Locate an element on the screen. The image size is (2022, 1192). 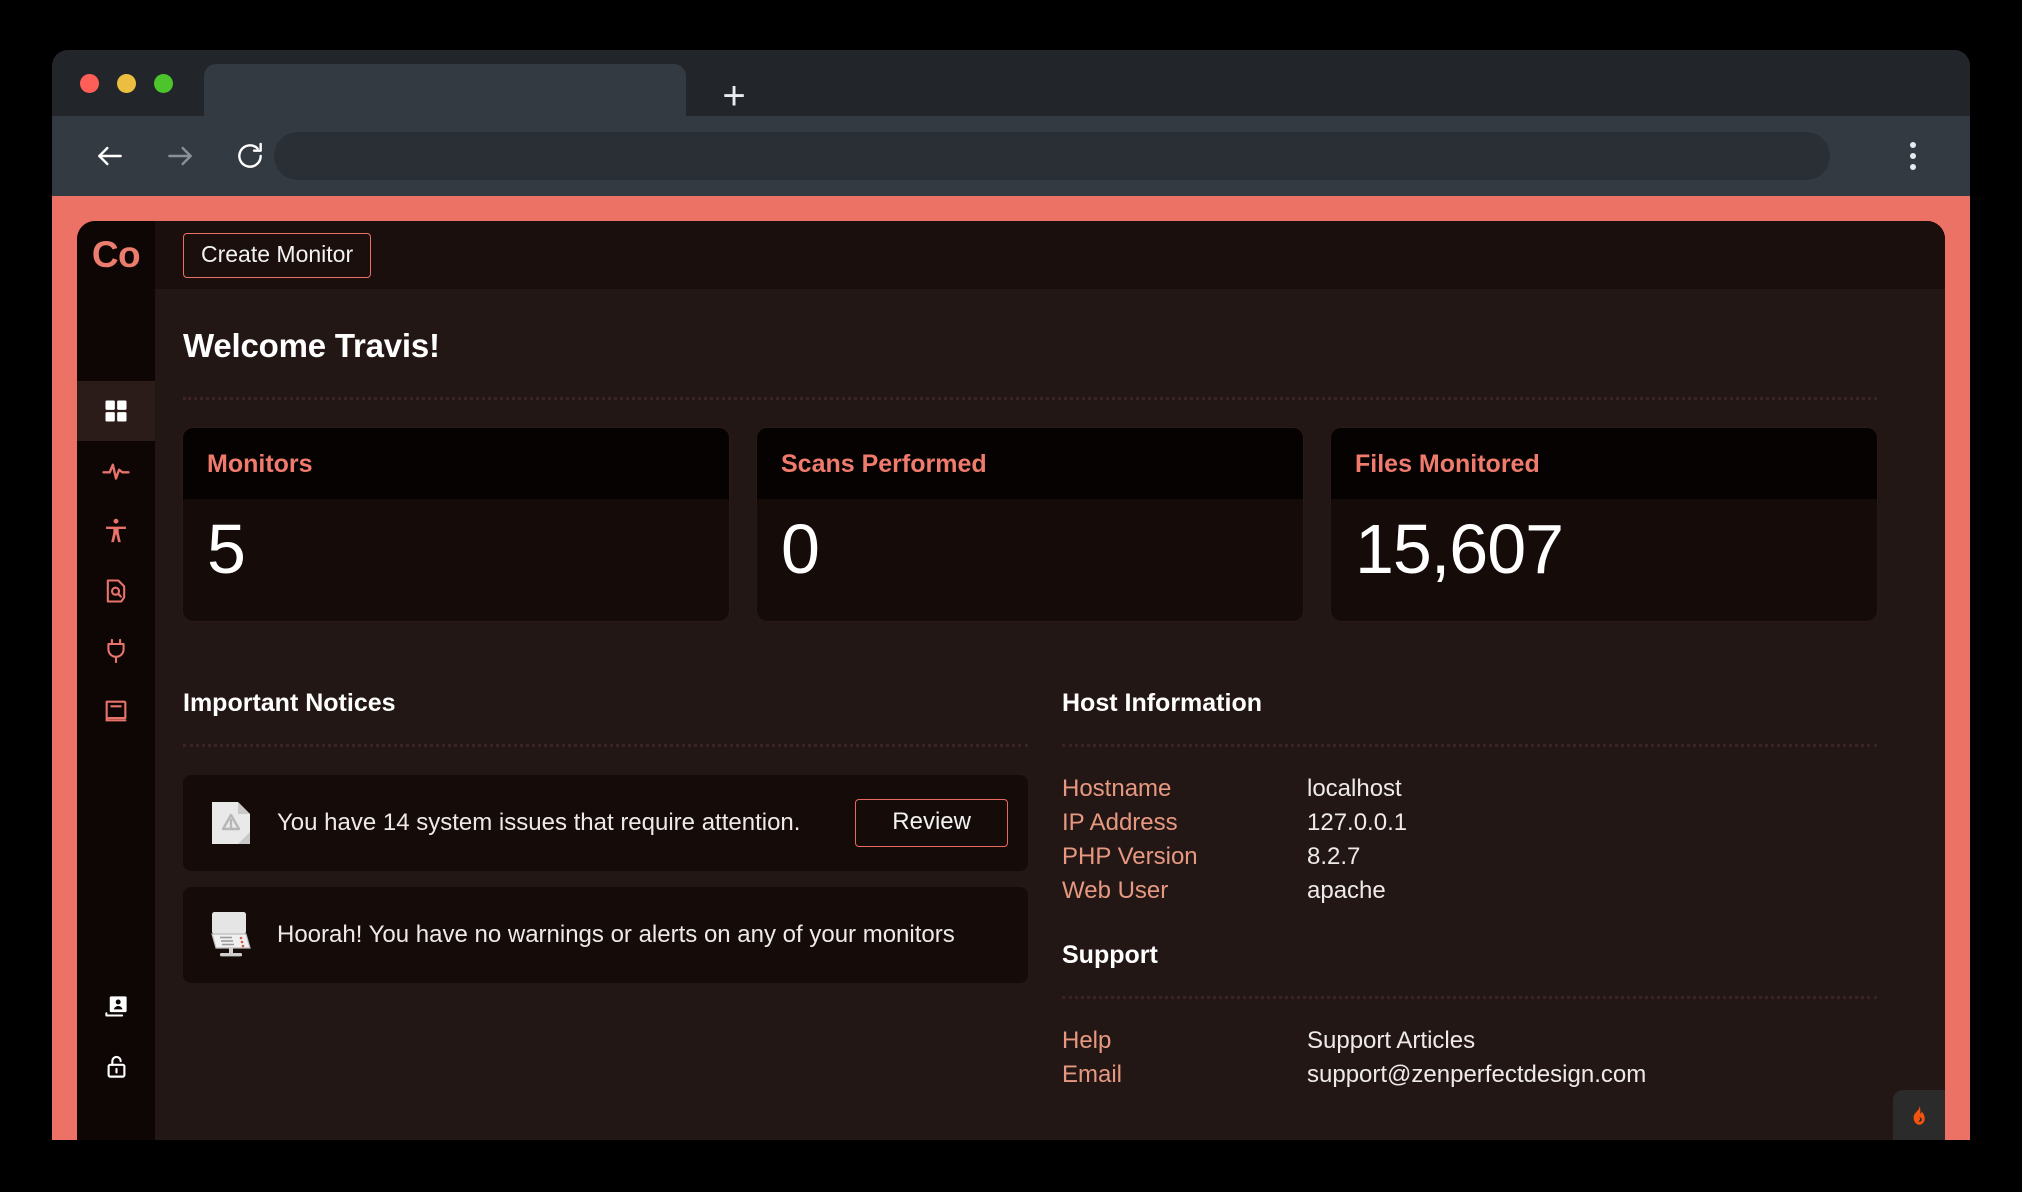
sidebar-bottom-nav is located at coordinates (116, 1036).